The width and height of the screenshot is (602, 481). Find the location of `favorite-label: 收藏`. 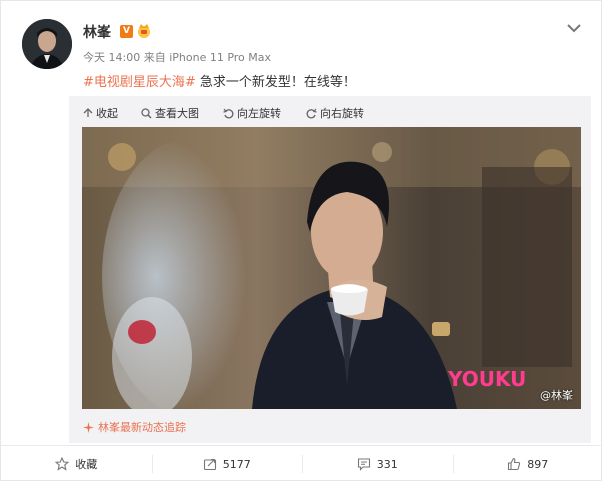

favorite-label: 收藏 is located at coordinates (86, 464).